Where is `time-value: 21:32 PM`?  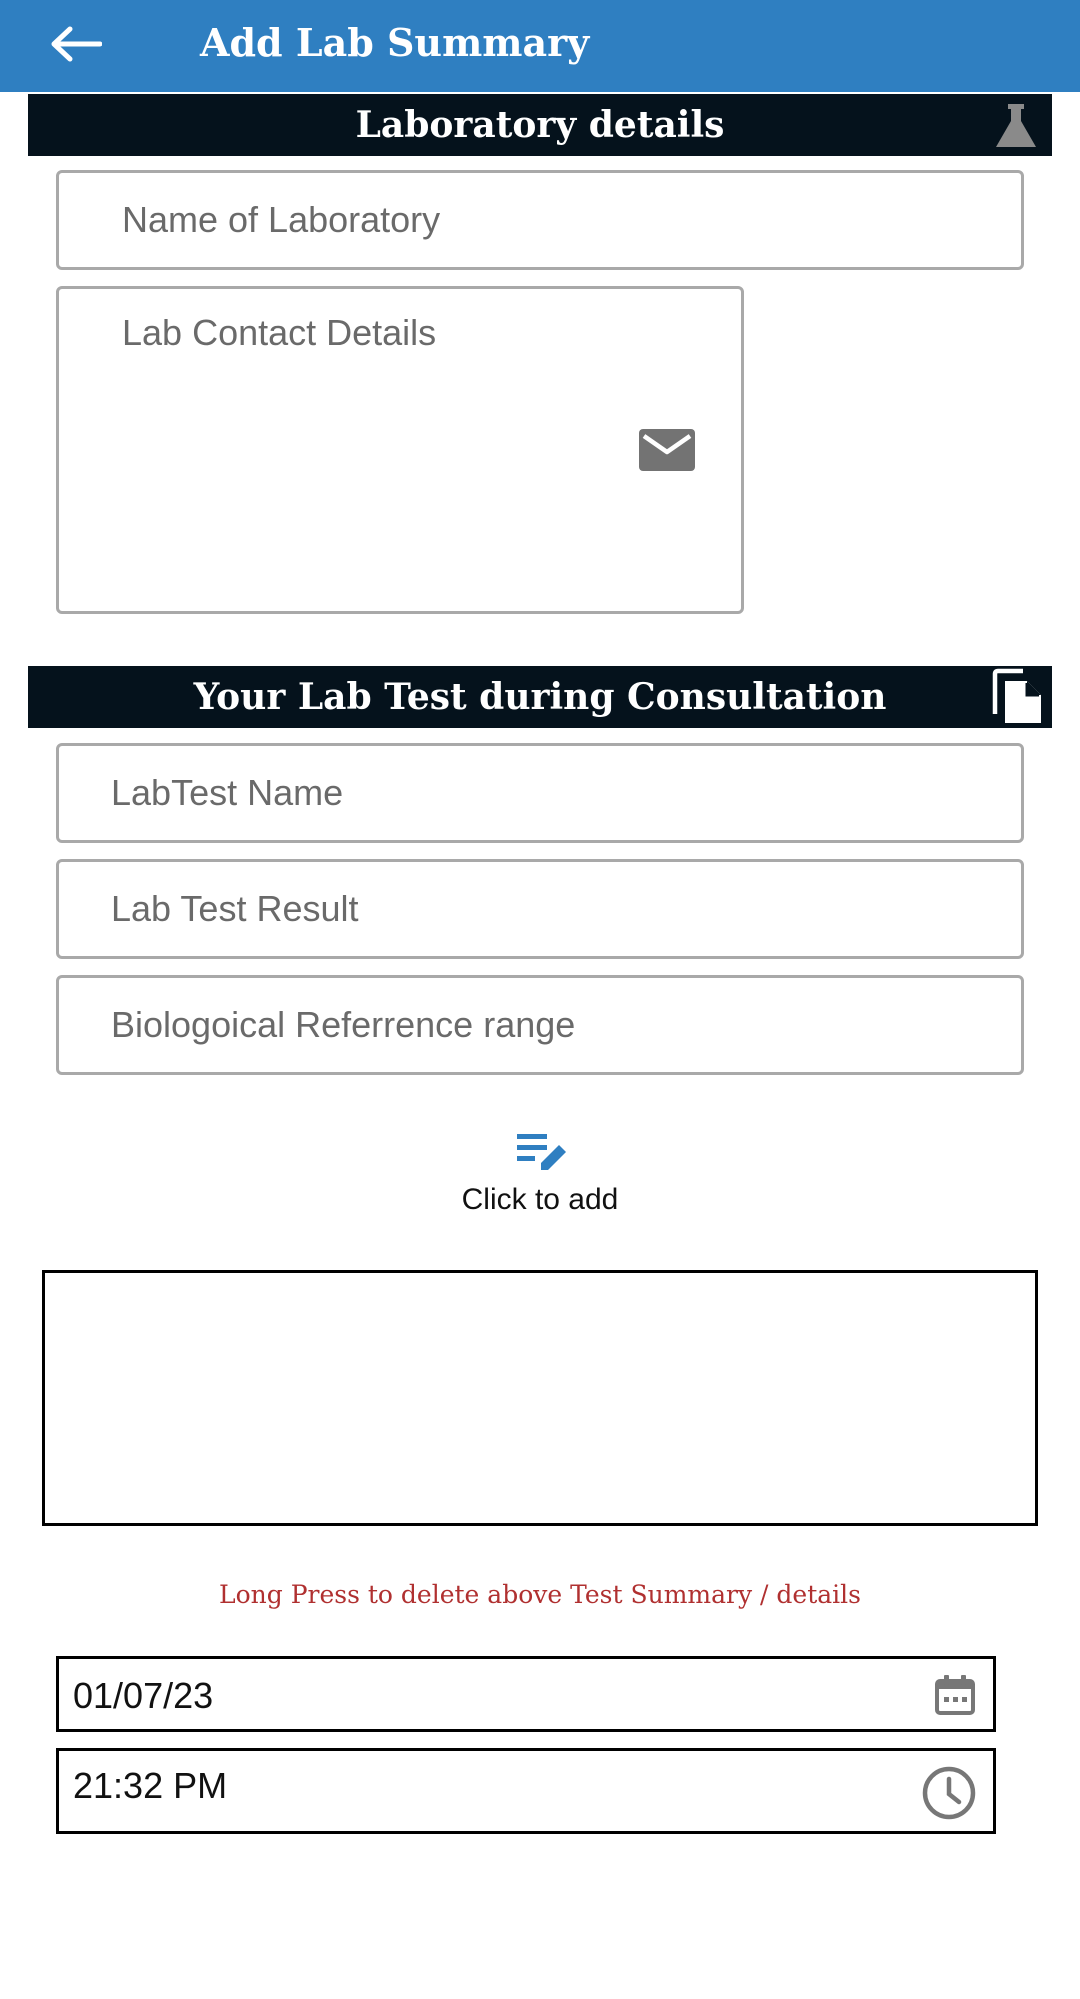
time-value: 21:32 PM is located at coordinates (150, 1785).